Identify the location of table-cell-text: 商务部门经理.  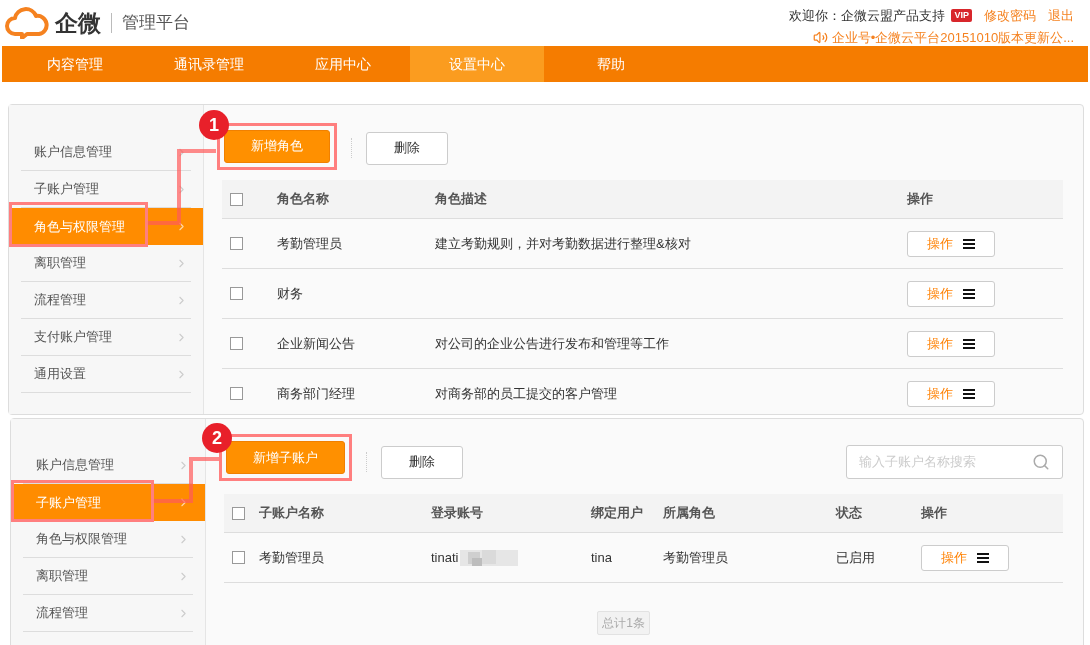
(316, 393).